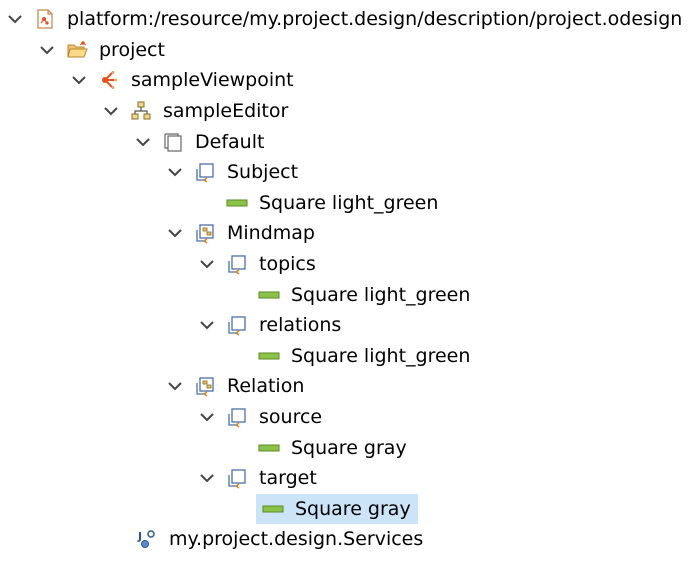 Image resolution: width=694 pixels, height=572 pixels. Describe the element at coordinates (287, 264) in the screenshot. I see `tree-item-label: topics` at that location.